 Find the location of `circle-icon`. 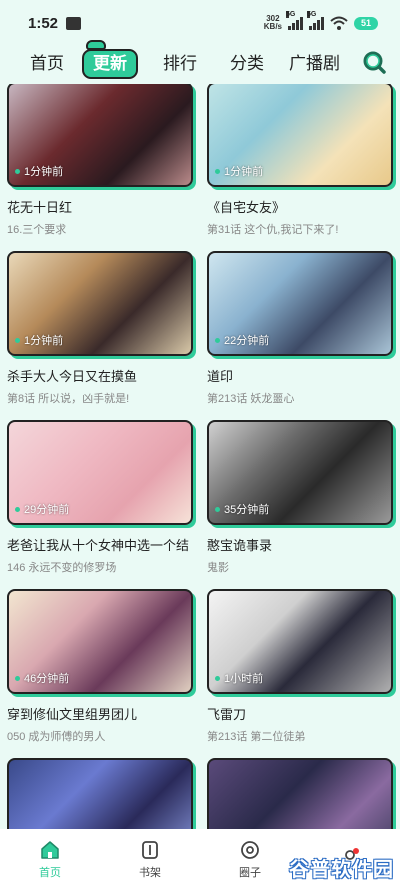

circle-icon is located at coordinates (250, 849).